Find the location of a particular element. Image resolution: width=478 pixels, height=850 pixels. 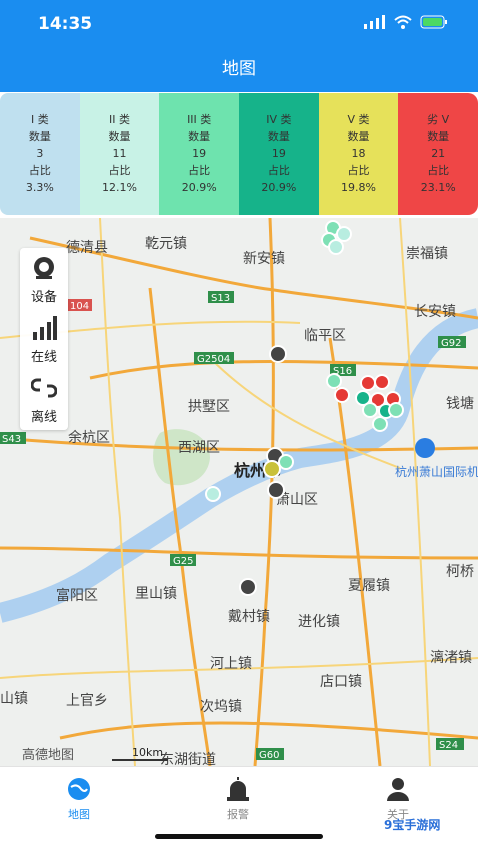

stat-ratio: 23.1% is located at coordinates (438, 187).